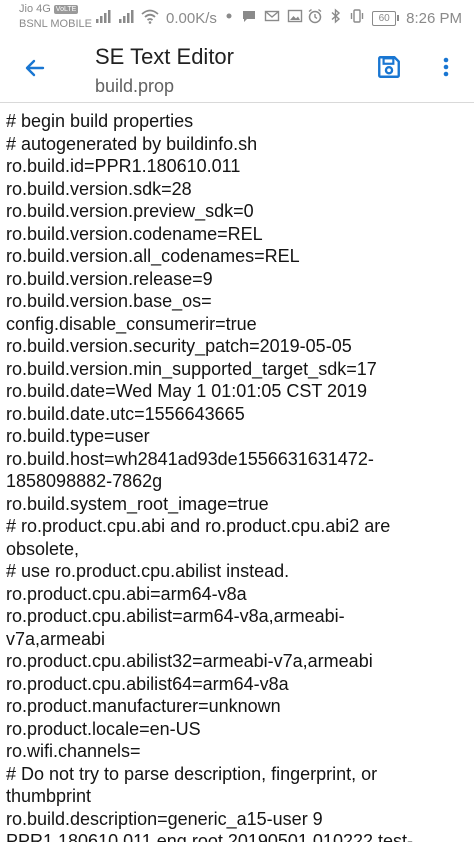 This screenshot has height=842, width=474. I want to click on editor-line: ro.build.date.utc=1556643665, so click(237, 414).